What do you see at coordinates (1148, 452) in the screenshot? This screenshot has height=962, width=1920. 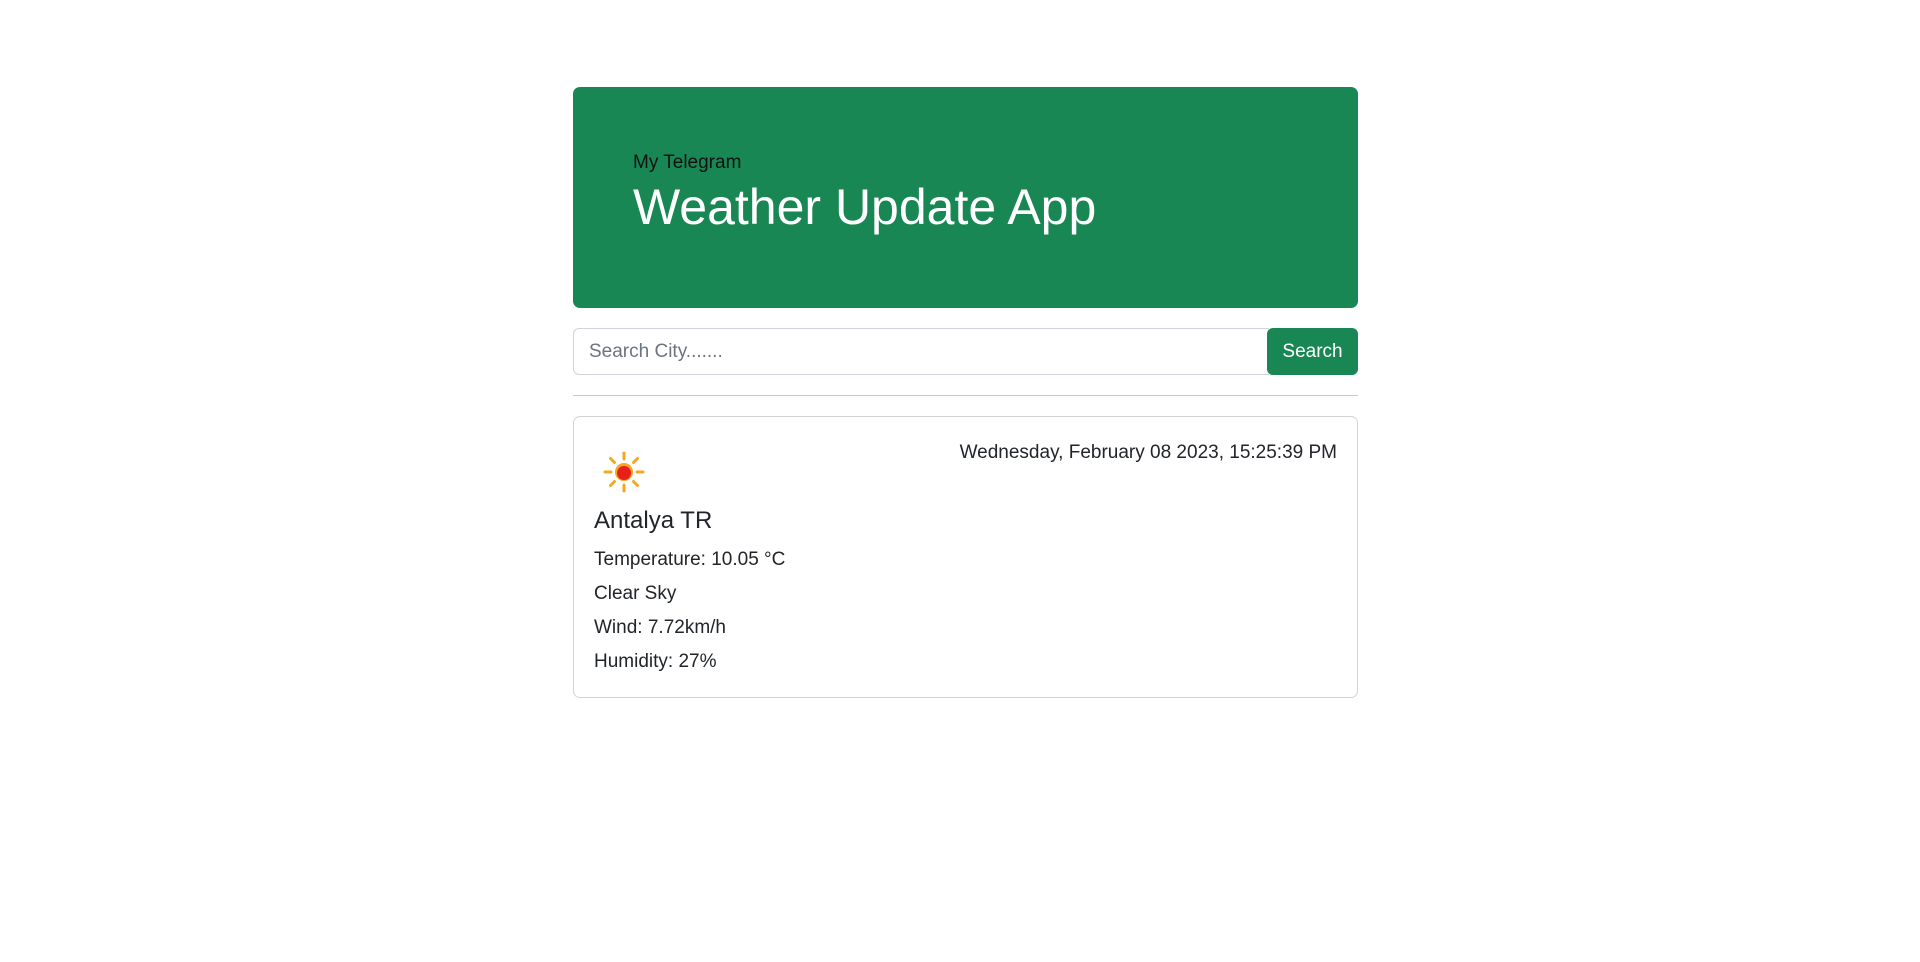 I see `weather-datetime: Wednesday, February 08 2023, 15:25:39 PM` at bounding box center [1148, 452].